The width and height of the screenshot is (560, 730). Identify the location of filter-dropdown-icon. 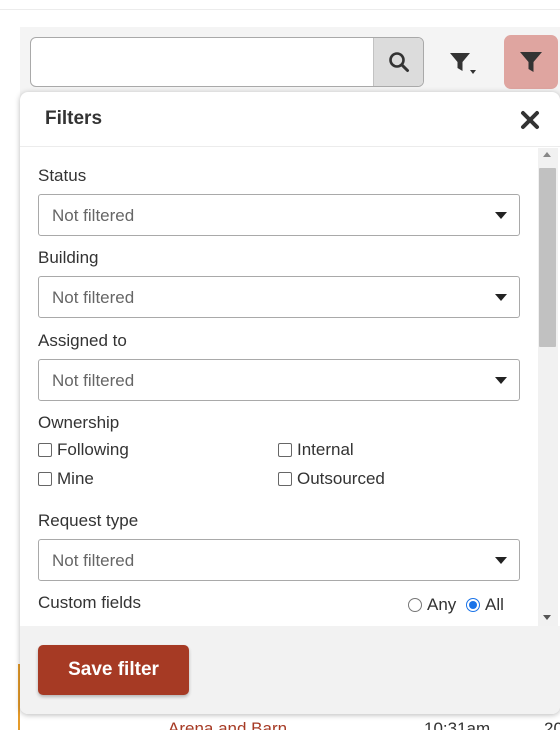
(463, 63).